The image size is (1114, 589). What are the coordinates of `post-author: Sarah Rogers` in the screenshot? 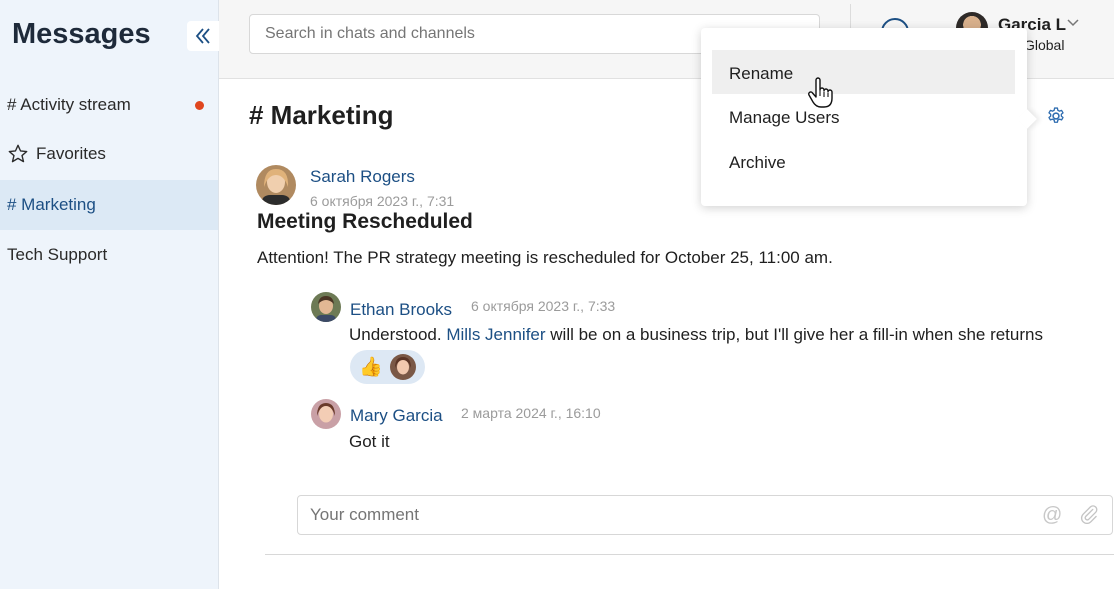 It's located at (362, 177).